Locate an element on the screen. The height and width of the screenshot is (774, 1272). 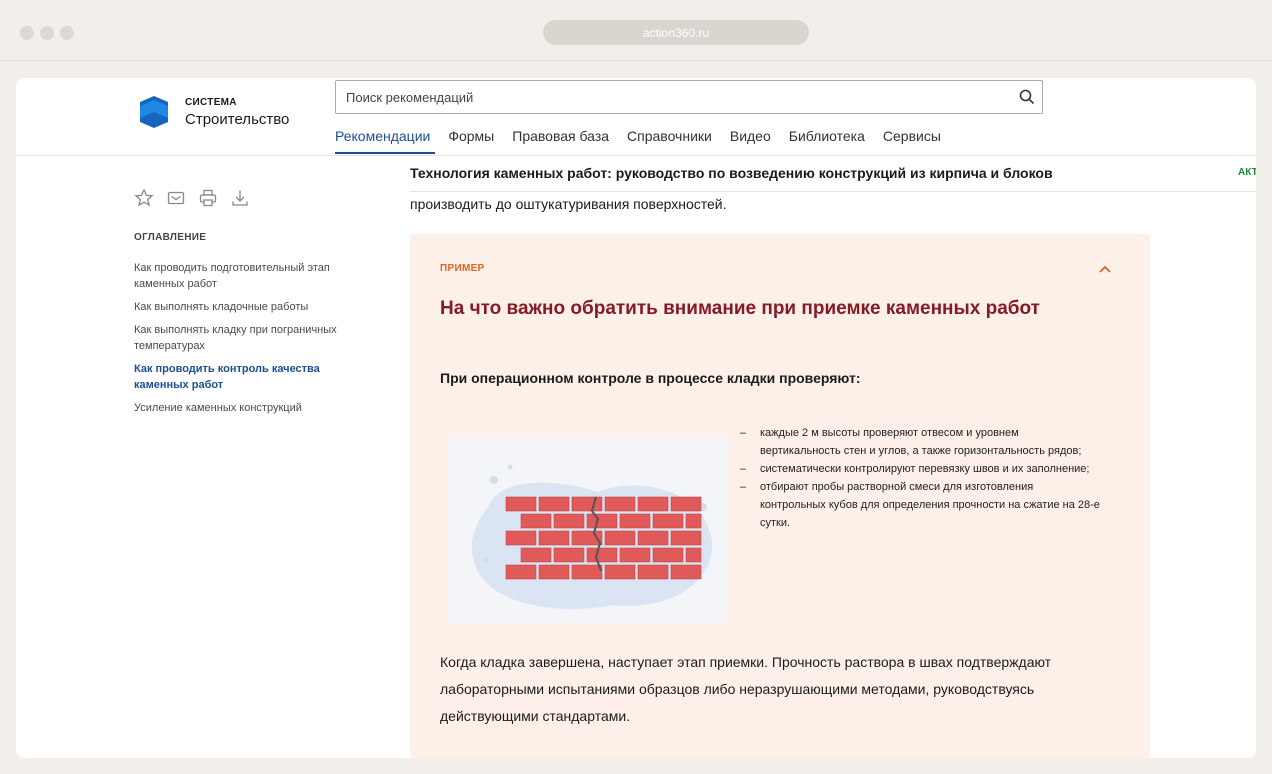
nav-forms: Формы is located at coordinates (471, 136).